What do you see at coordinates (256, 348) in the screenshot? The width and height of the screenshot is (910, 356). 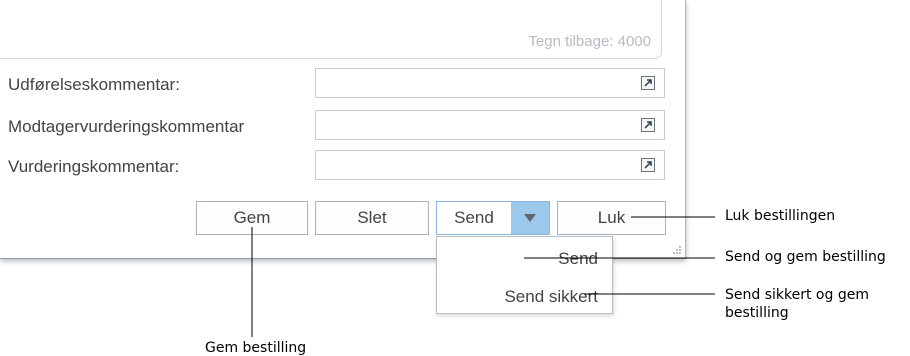 I see `callout-save-order: Gem bestilling` at bounding box center [256, 348].